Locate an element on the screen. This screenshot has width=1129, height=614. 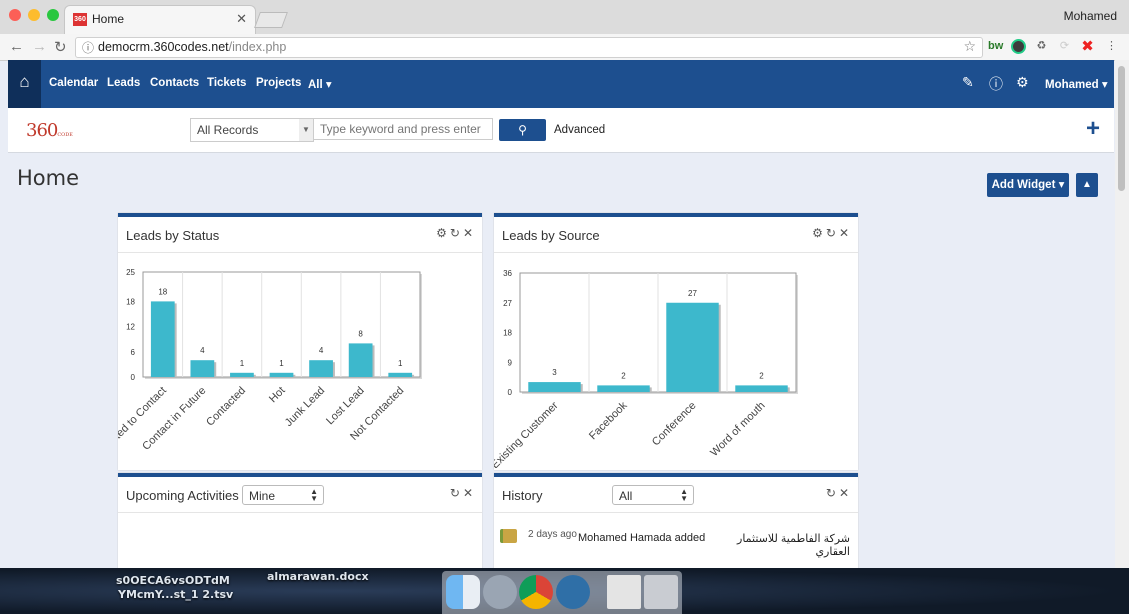
browser-tab: 360 Home ✕ is located at coordinates (160, 20).